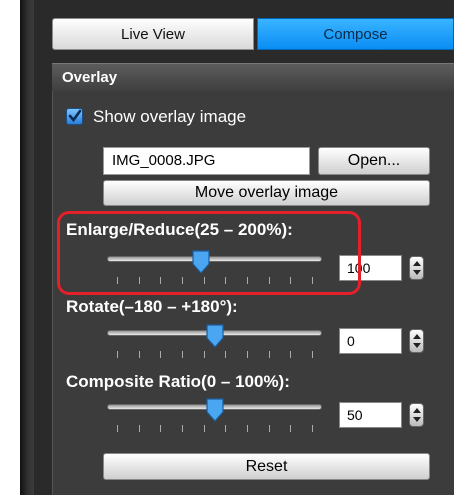 This screenshot has height=495, width=454. I want to click on enlarge-reduce-slider, so click(214, 269).